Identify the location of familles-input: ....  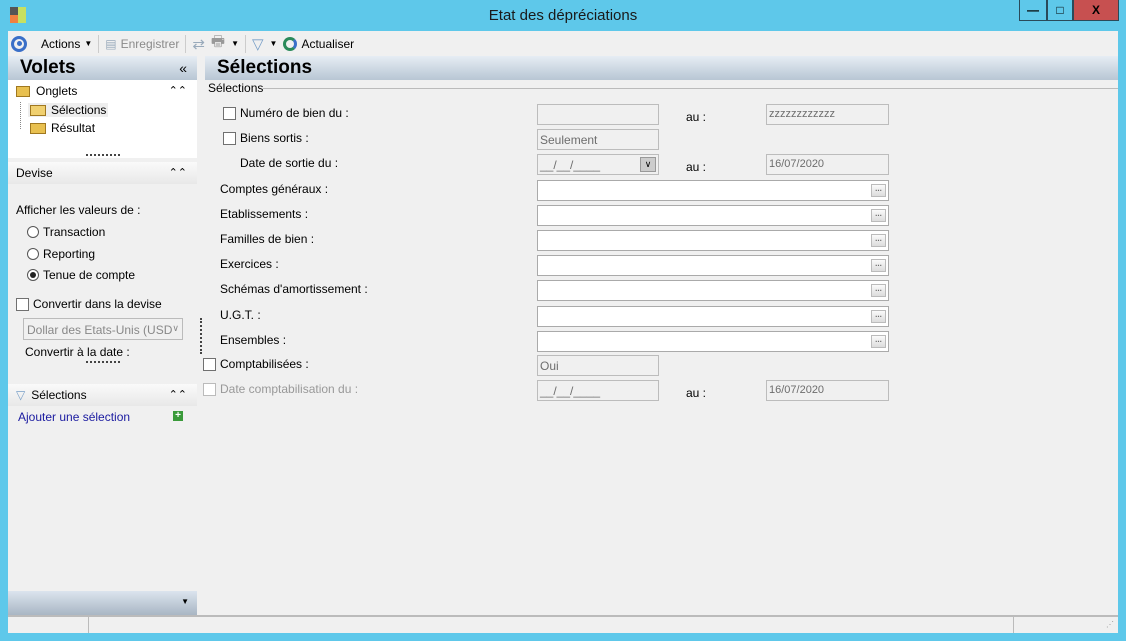
(713, 240).